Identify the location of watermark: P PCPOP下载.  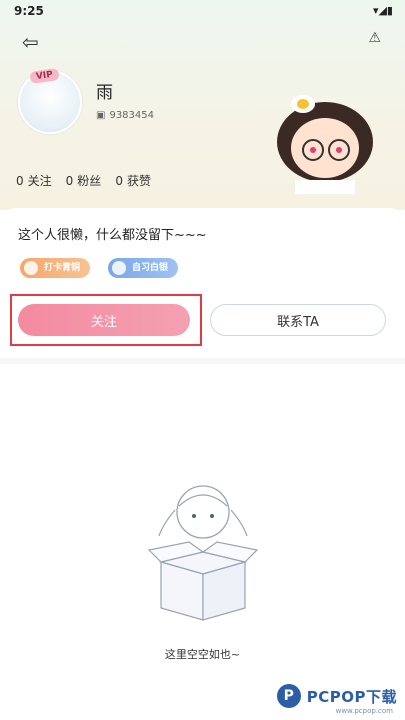
(336, 696).